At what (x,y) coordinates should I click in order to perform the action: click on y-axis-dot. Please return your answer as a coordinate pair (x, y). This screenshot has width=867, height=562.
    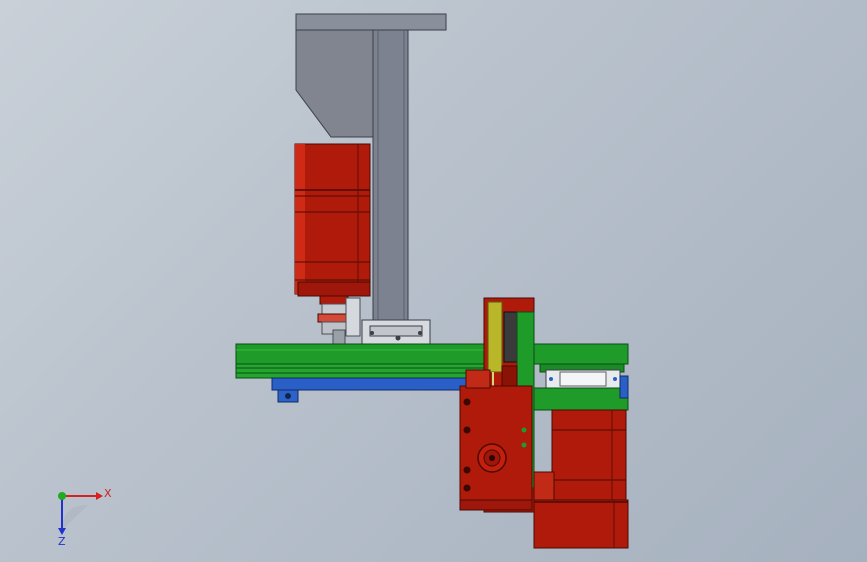
    Looking at the image, I should click on (62, 496).